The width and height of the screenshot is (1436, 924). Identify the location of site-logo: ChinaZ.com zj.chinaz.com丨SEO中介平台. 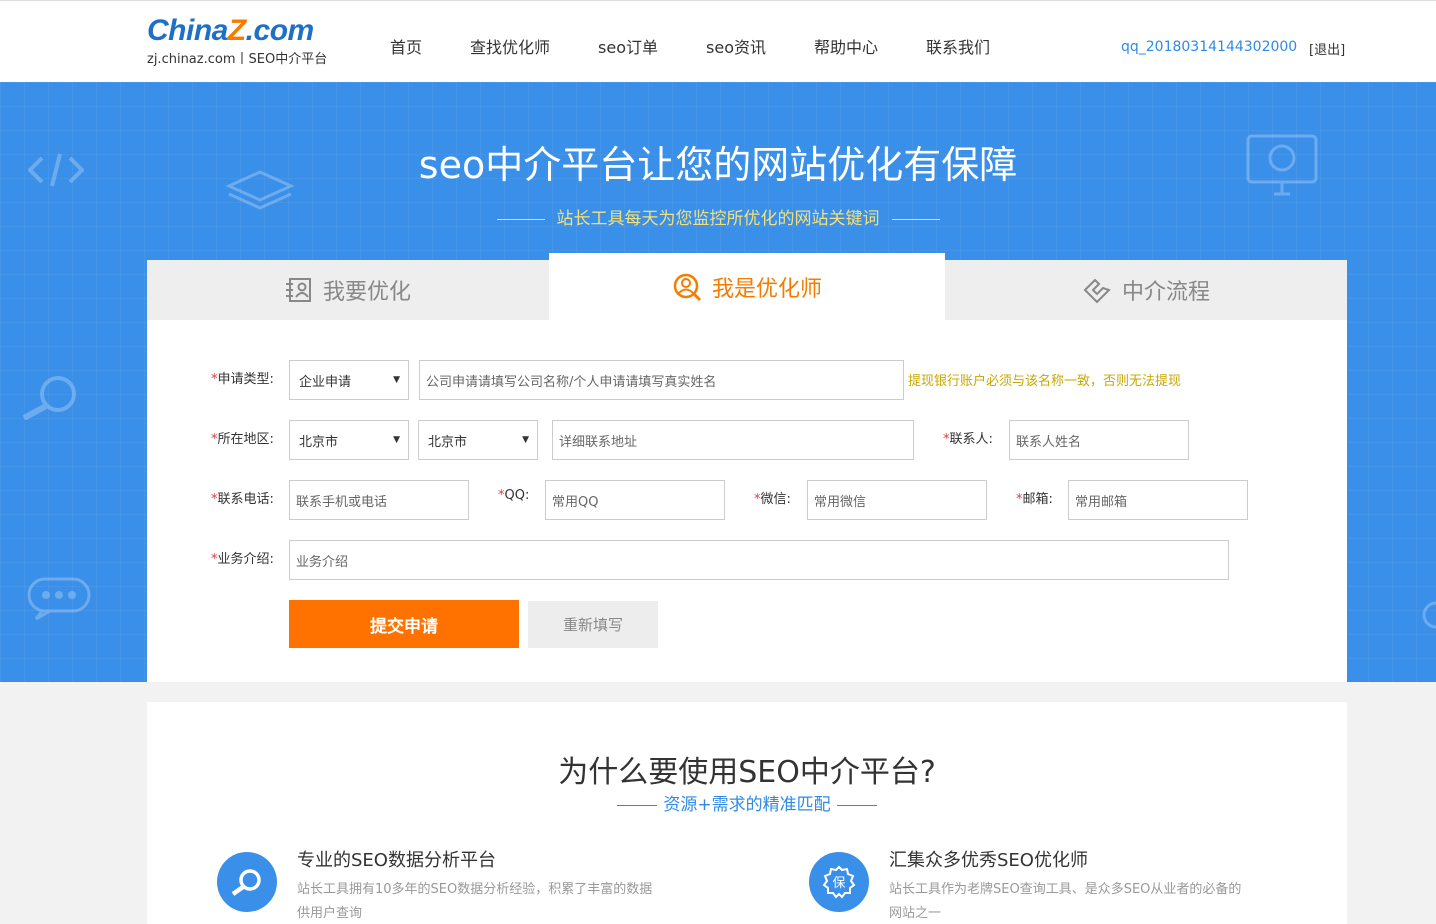
(237, 41).